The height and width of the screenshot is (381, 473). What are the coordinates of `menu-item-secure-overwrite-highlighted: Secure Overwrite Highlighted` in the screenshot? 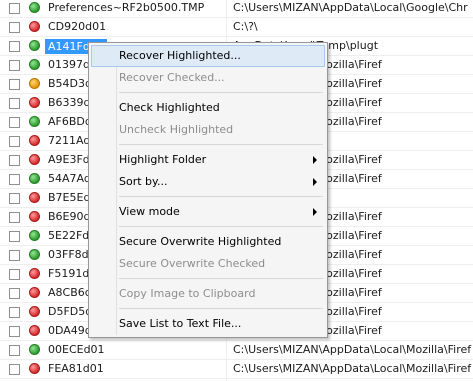 It's located at (208, 242).